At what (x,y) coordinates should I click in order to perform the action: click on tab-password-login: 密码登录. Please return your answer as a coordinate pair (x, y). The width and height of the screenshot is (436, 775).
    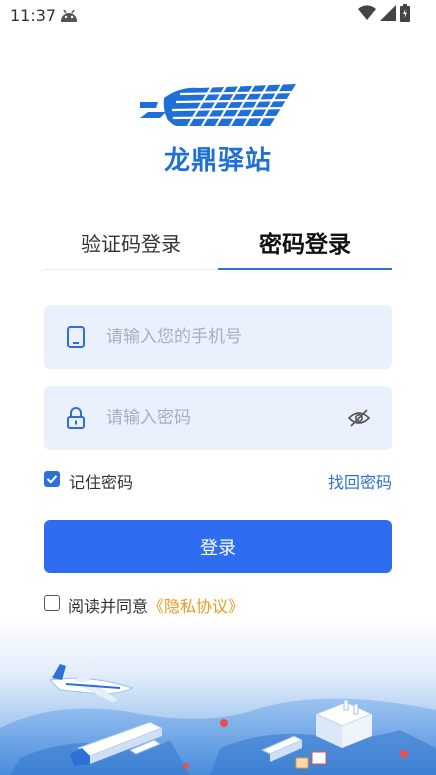
    Looking at the image, I should click on (305, 242).